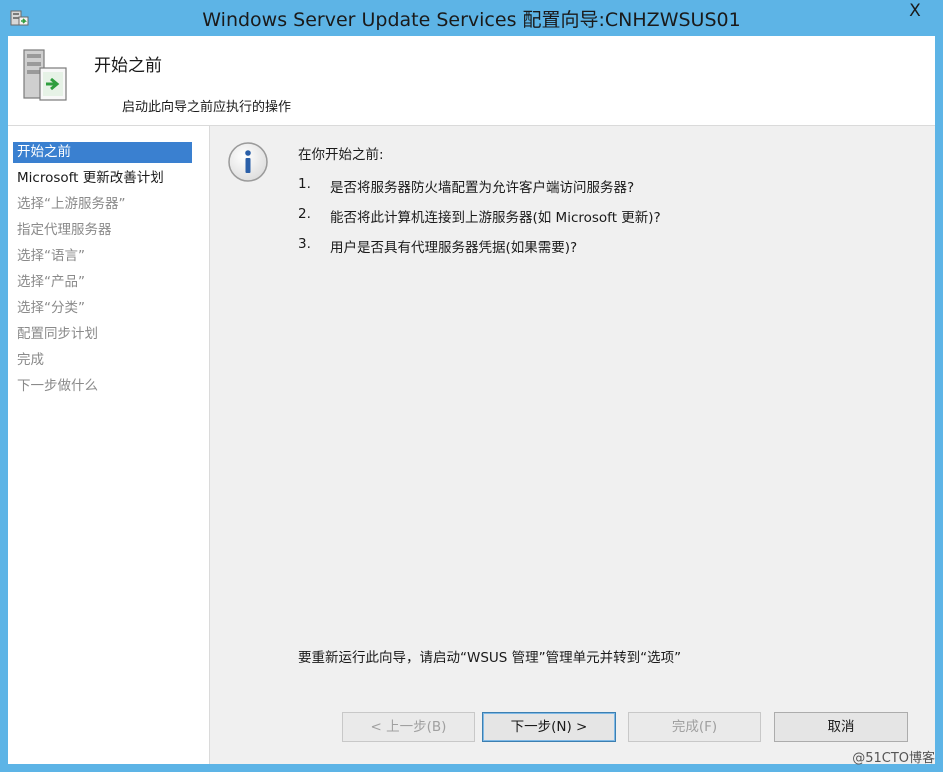 Image resolution: width=943 pixels, height=772 pixels. Describe the element at coordinates (341, 155) in the screenshot. I see `intro-text: 在你开始之前:` at that location.